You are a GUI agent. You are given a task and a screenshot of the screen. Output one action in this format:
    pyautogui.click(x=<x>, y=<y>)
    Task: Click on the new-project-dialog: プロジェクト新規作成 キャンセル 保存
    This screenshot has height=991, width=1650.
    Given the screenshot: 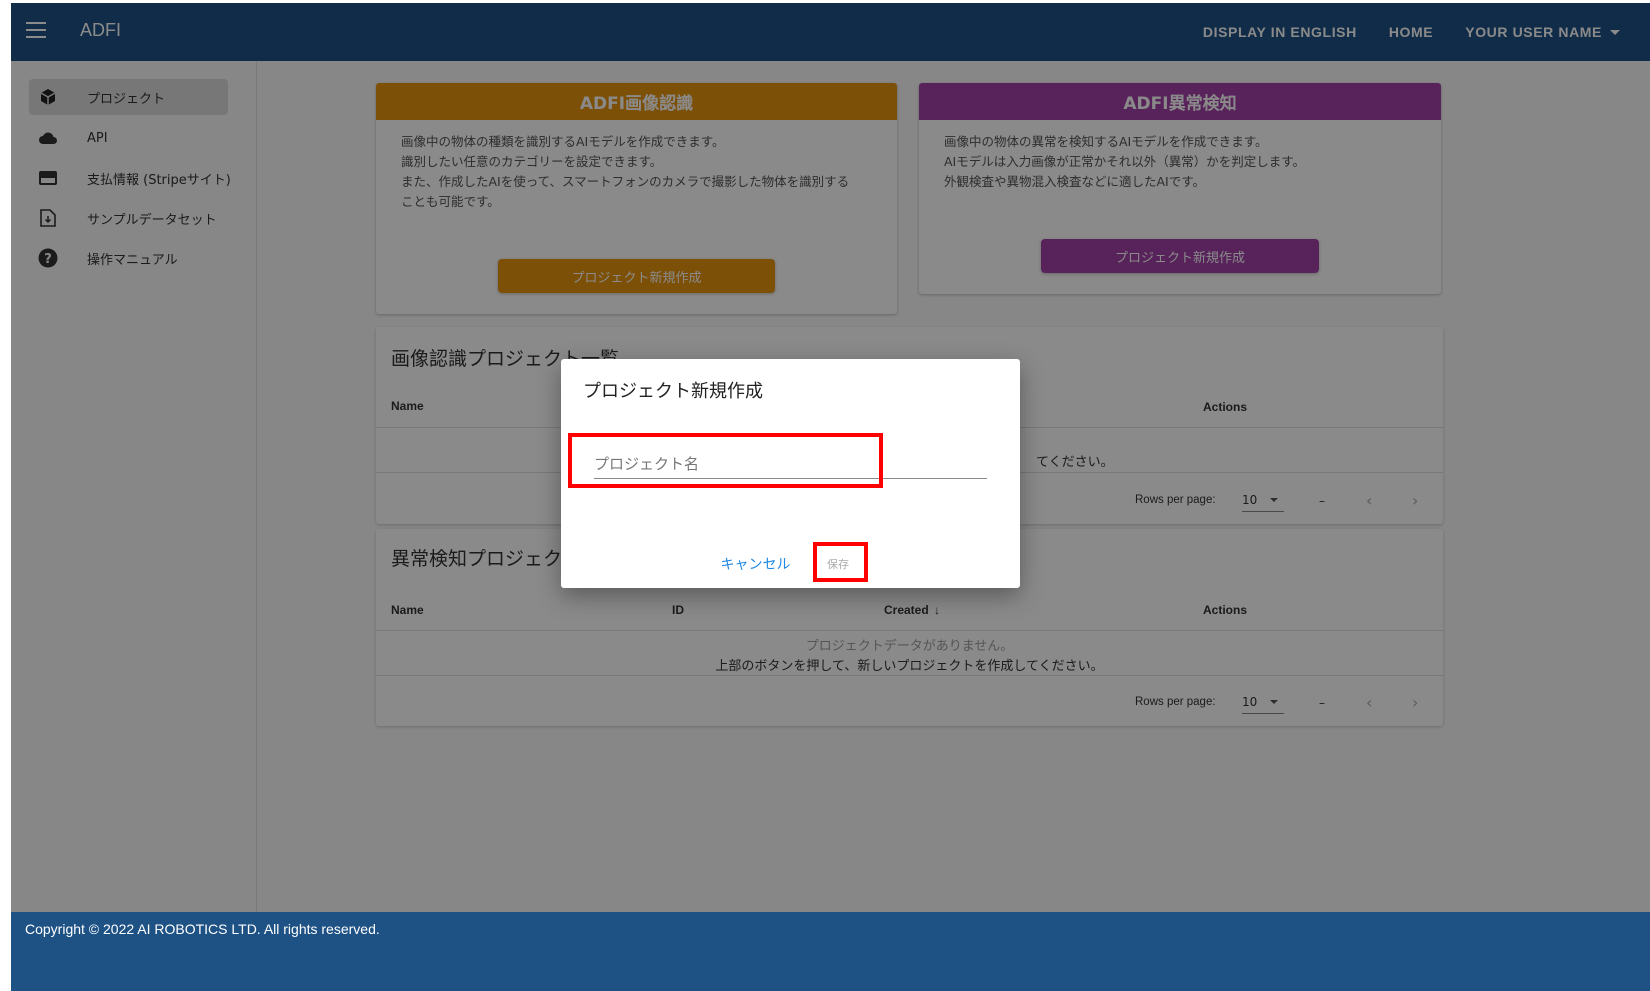 What is the action you would take?
    pyautogui.click(x=790, y=473)
    